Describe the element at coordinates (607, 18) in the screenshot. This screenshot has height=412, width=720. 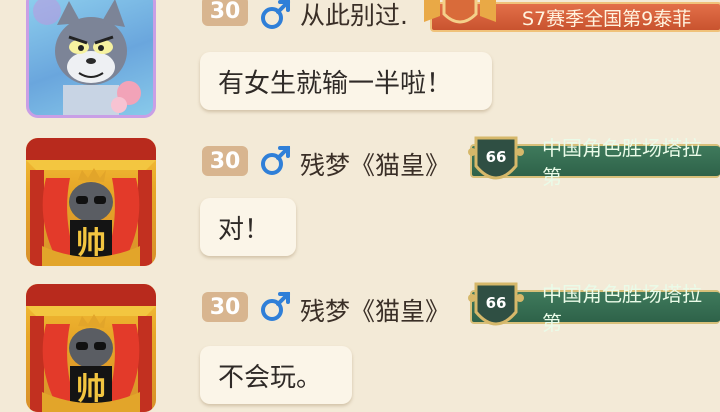
I see `rank-title: S7赛季全国第9泰菲` at that location.